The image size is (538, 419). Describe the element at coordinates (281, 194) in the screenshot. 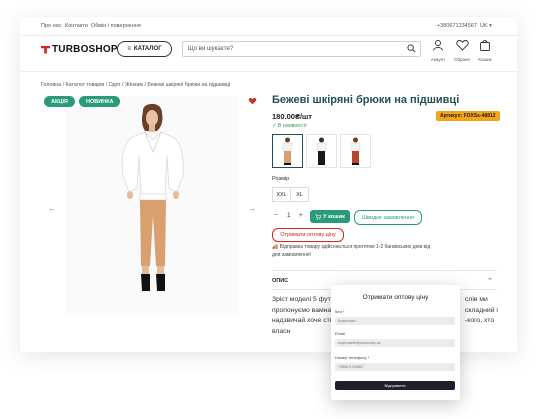

I see `size-option-xxl: XXL` at that location.